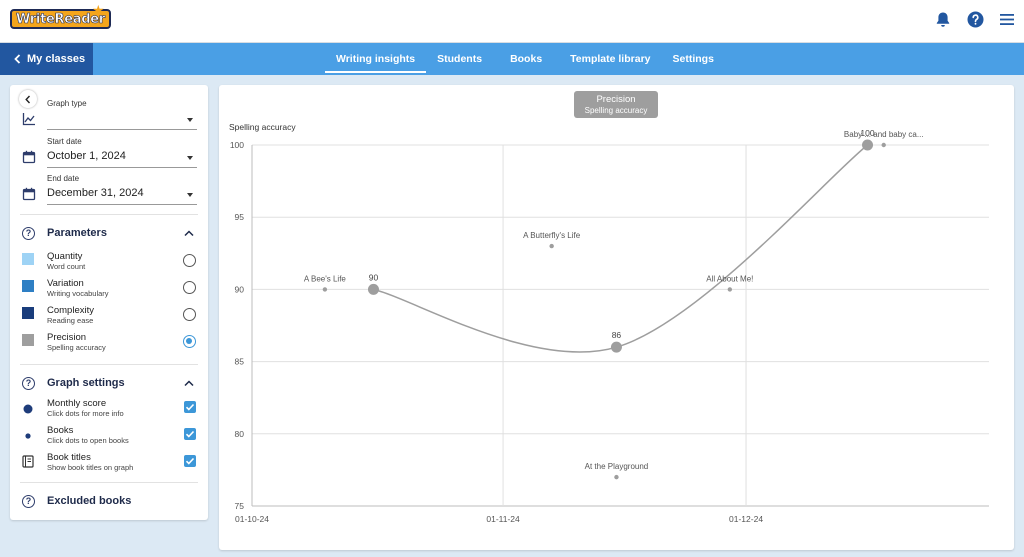  I want to click on books-checkbox, so click(190, 434).